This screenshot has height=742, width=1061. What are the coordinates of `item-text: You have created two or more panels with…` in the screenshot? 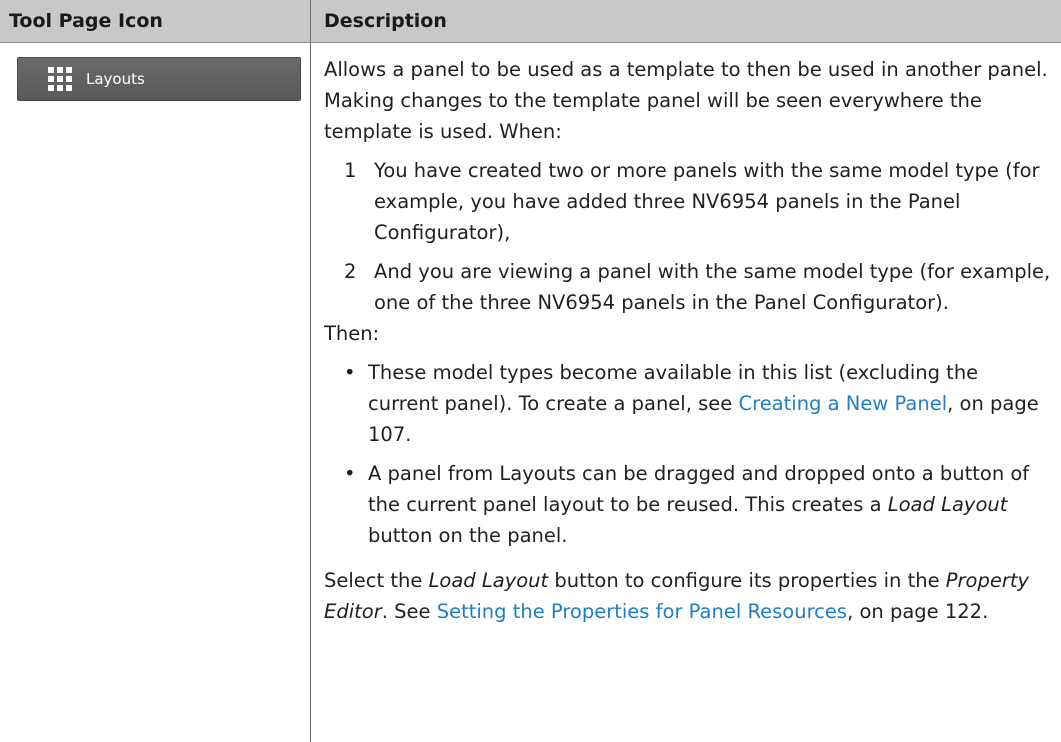 It's located at (707, 201).